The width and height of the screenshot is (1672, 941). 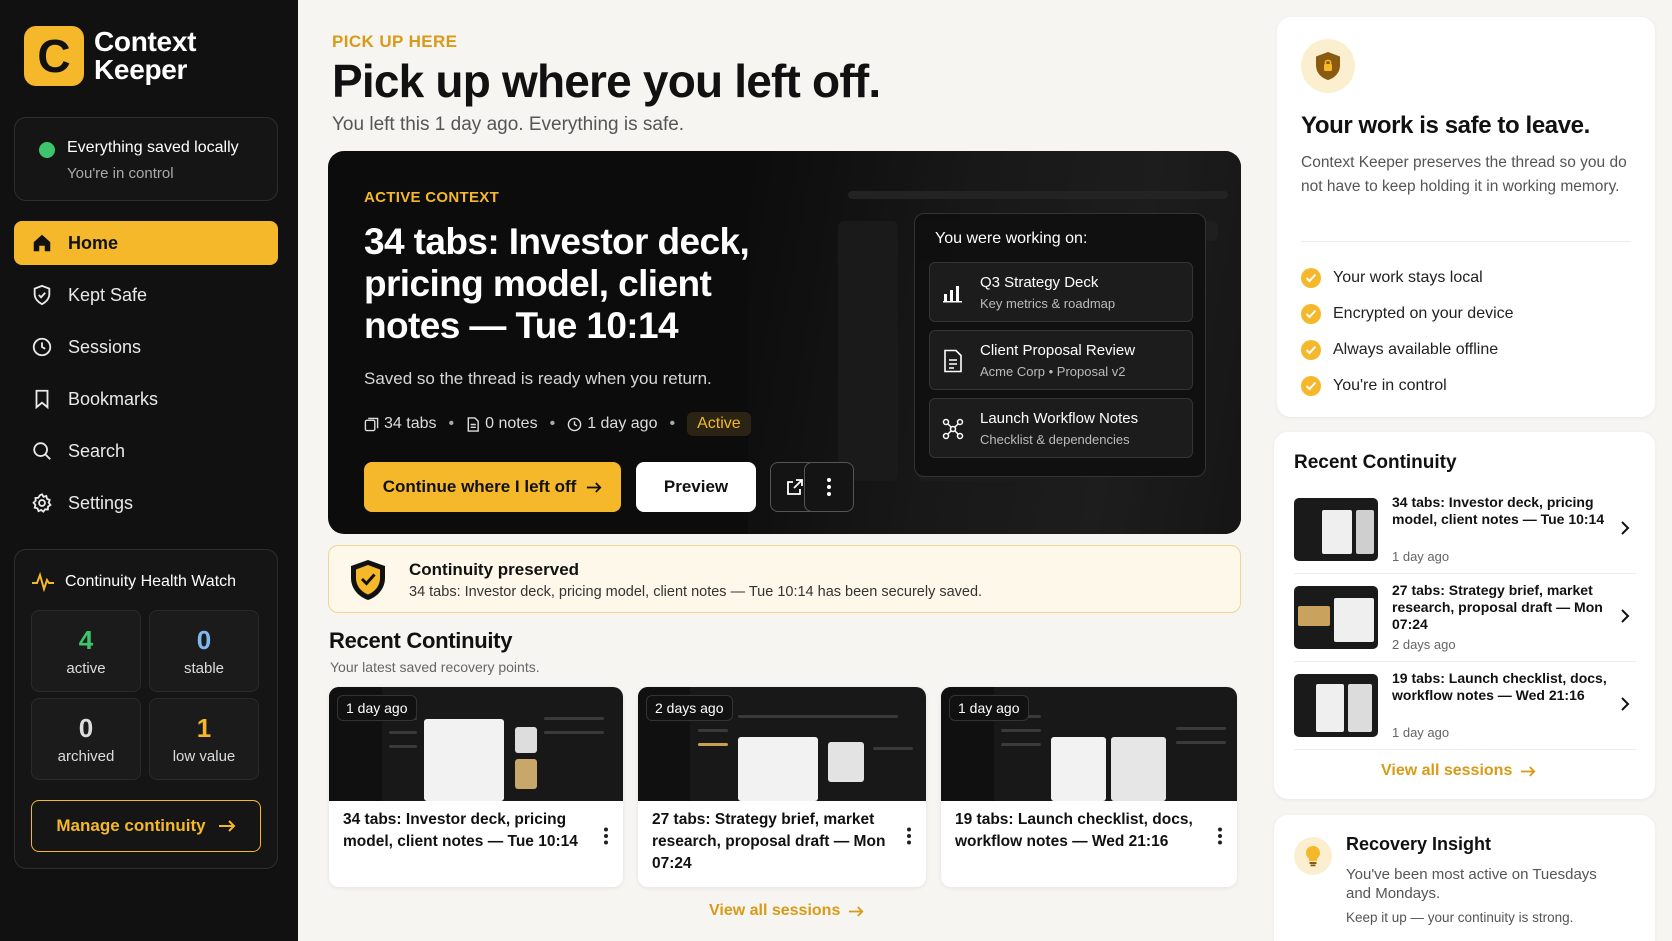 I want to click on meta-notes: 0 notes, so click(x=502, y=424).